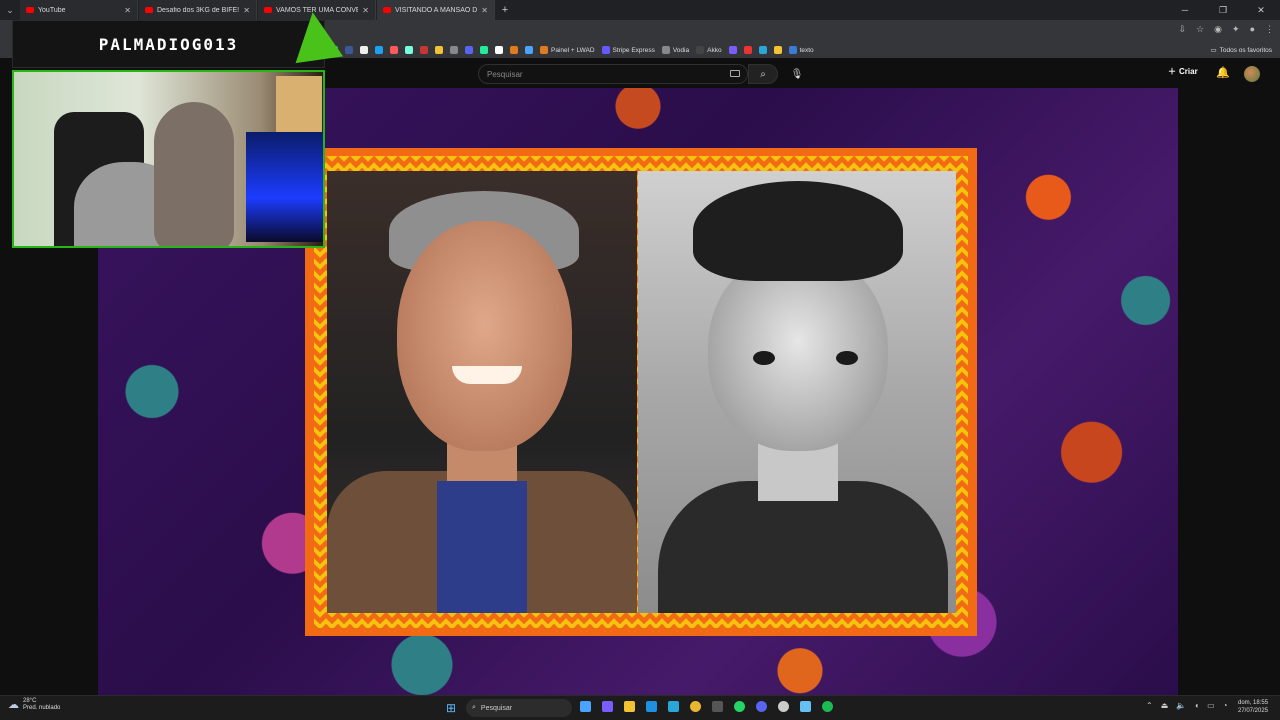 This screenshot has height=720, width=1280. Describe the element at coordinates (194, 174) in the screenshot. I see `donkey-mask-shape` at that location.